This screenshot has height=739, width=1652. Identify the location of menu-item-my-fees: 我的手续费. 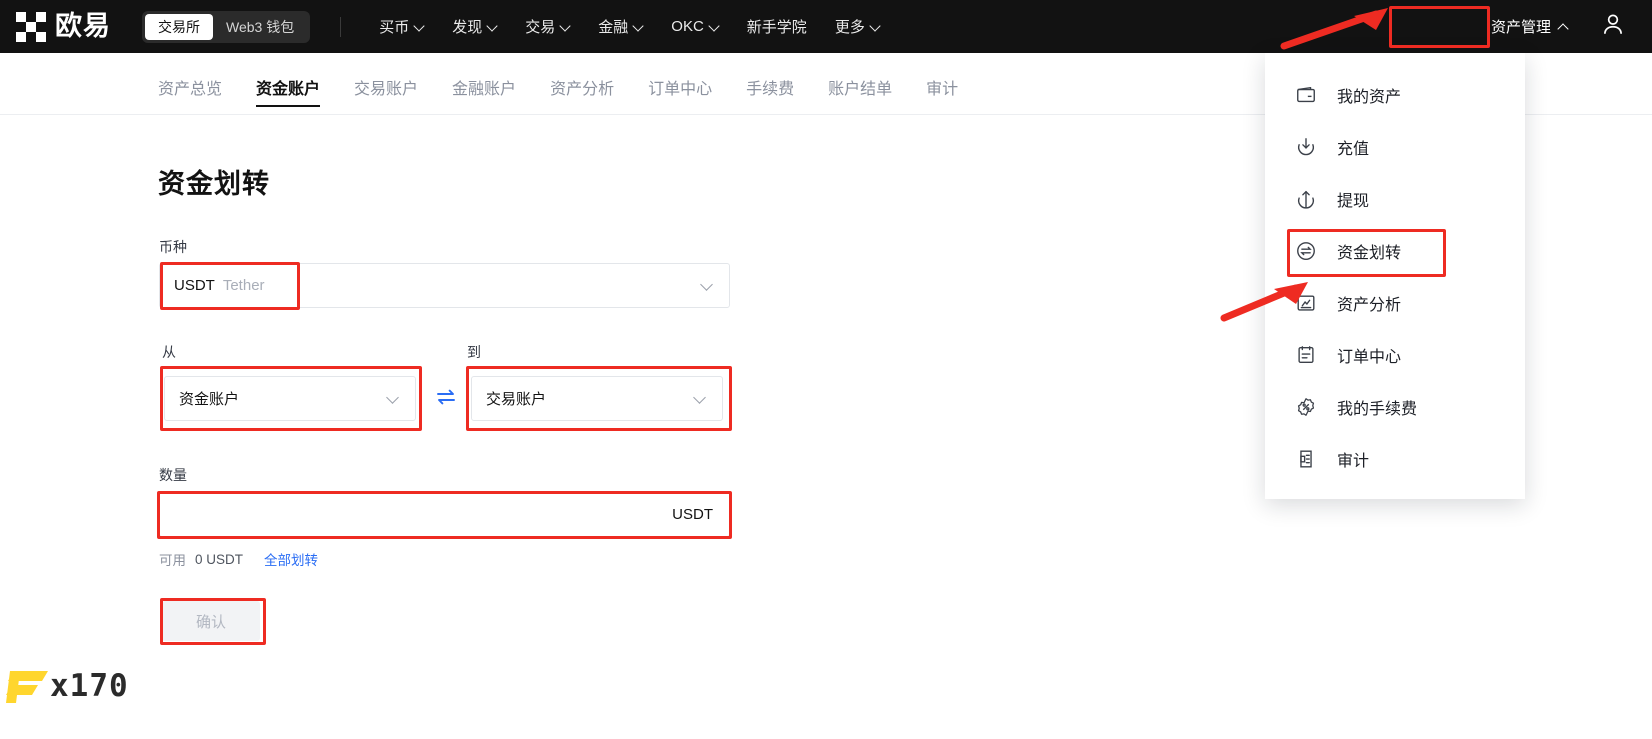
(1395, 407).